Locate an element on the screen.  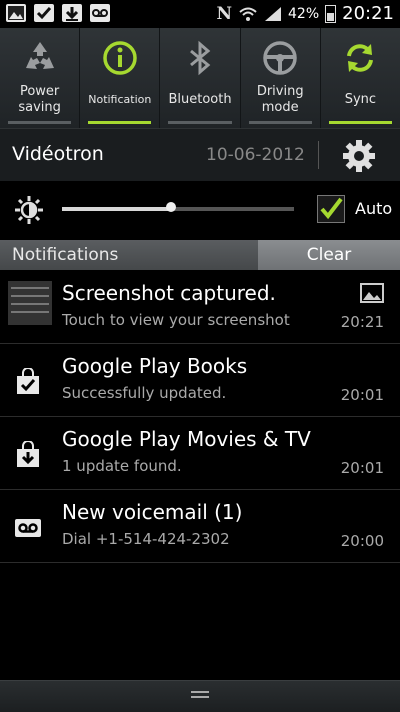
toggle-label: Bluetooth is located at coordinates (200, 99).